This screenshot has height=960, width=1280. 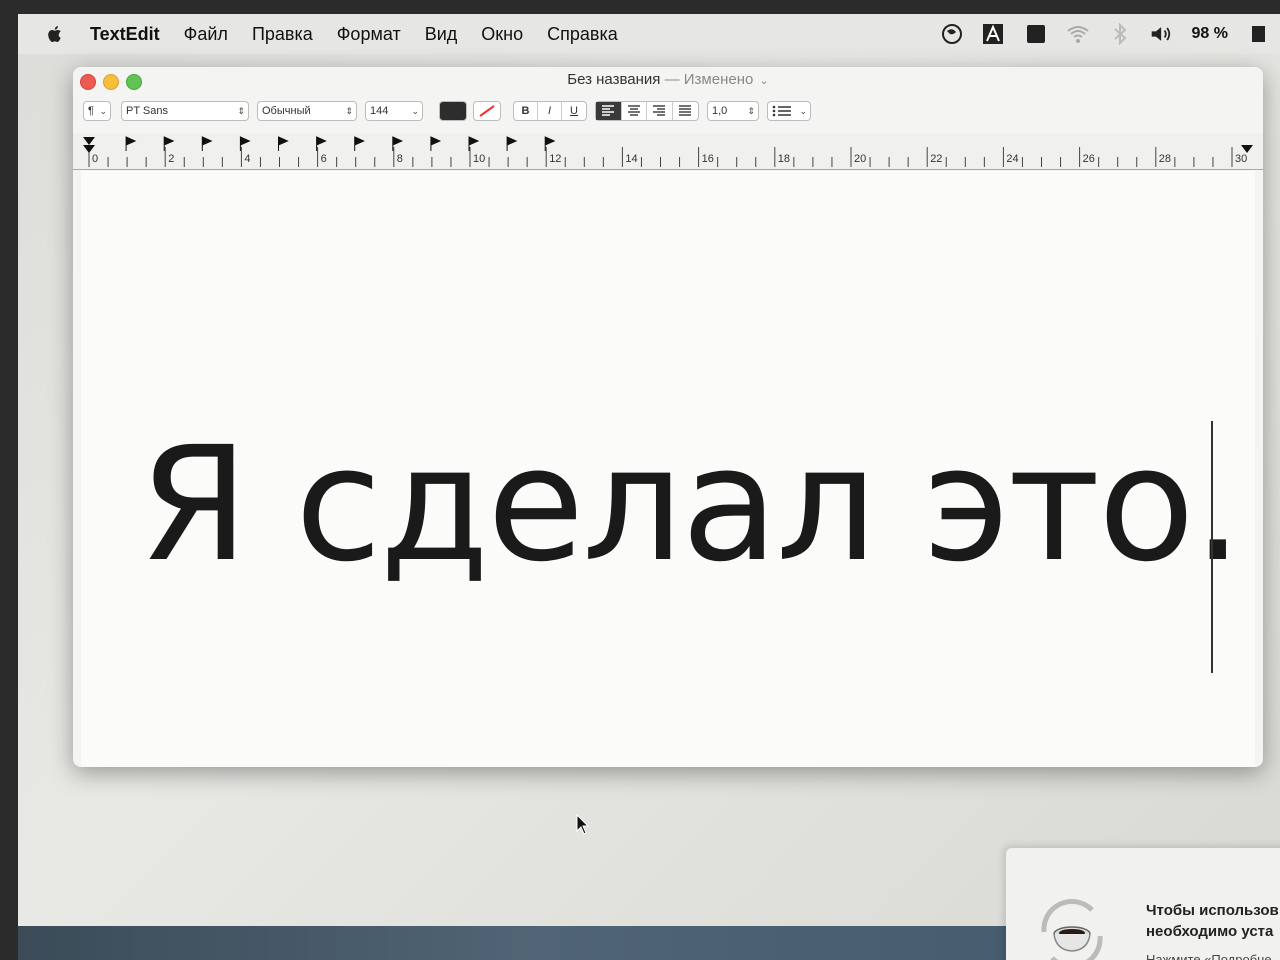 What do you see at coordinates (1088, 159) in the screenshot?
I see `ruler-number: 26` at bounding box center [1088, 159].